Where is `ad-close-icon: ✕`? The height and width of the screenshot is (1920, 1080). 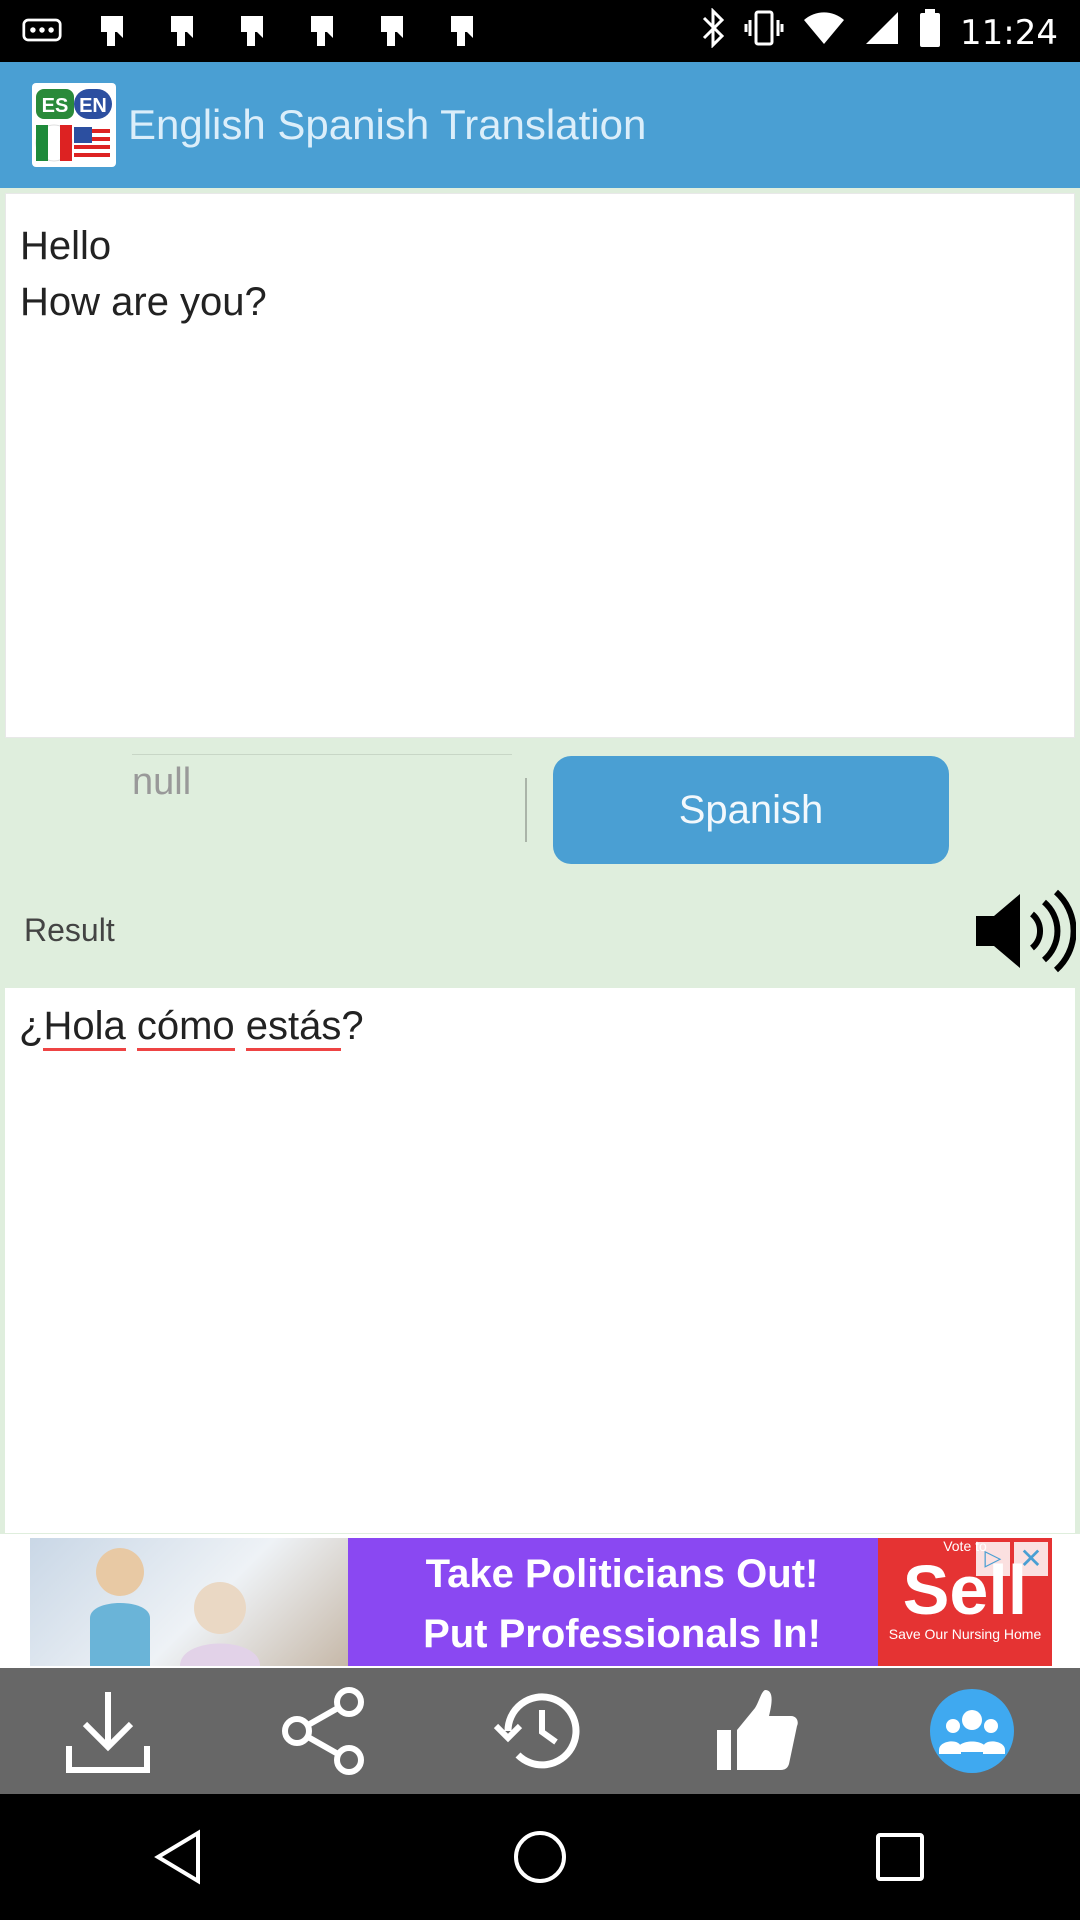
ad-close-icon: ✕ is located at coordinates (1031, 1559).